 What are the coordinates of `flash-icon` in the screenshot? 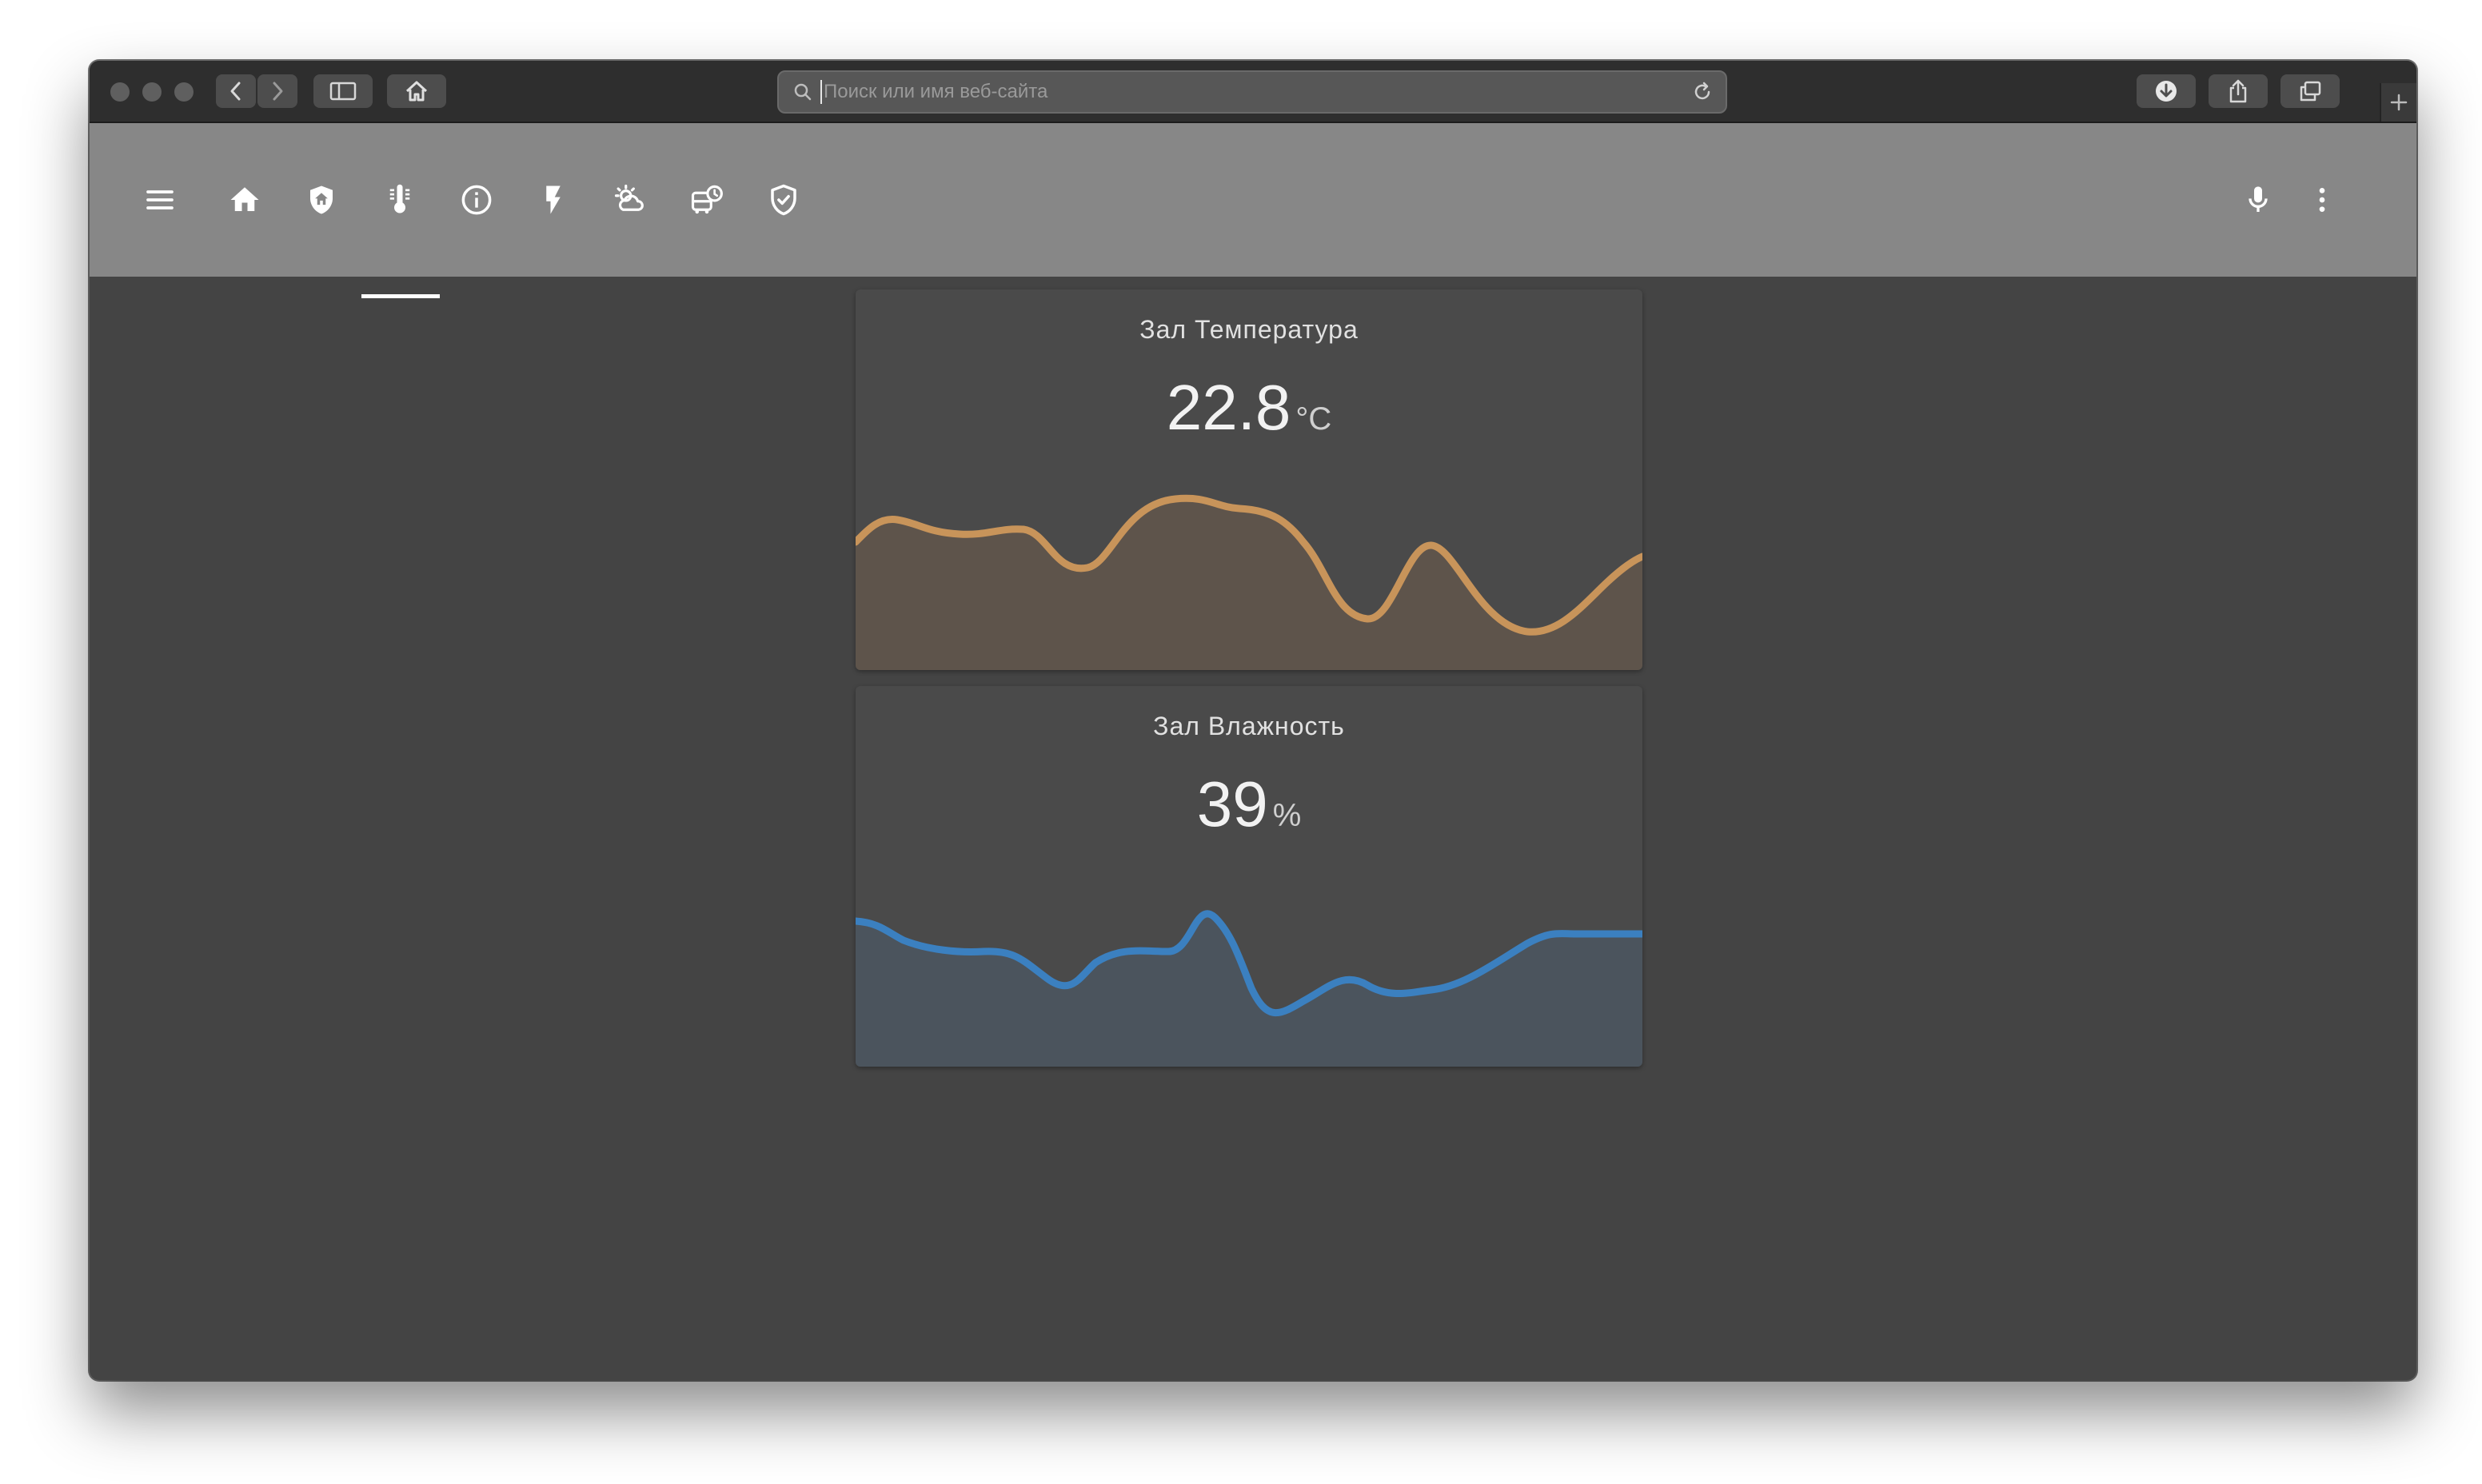 It's located at (553, 200).